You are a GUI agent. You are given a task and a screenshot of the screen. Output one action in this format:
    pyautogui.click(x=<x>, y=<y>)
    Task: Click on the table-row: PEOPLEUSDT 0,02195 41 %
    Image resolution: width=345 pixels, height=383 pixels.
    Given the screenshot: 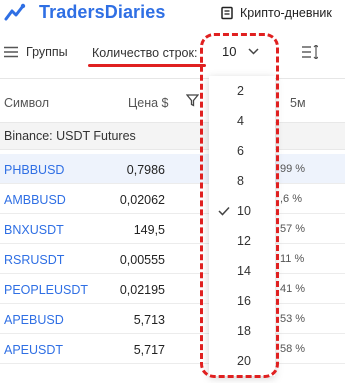 What is the action you would take?
    pyautogui.click(x=172, y=289)
    